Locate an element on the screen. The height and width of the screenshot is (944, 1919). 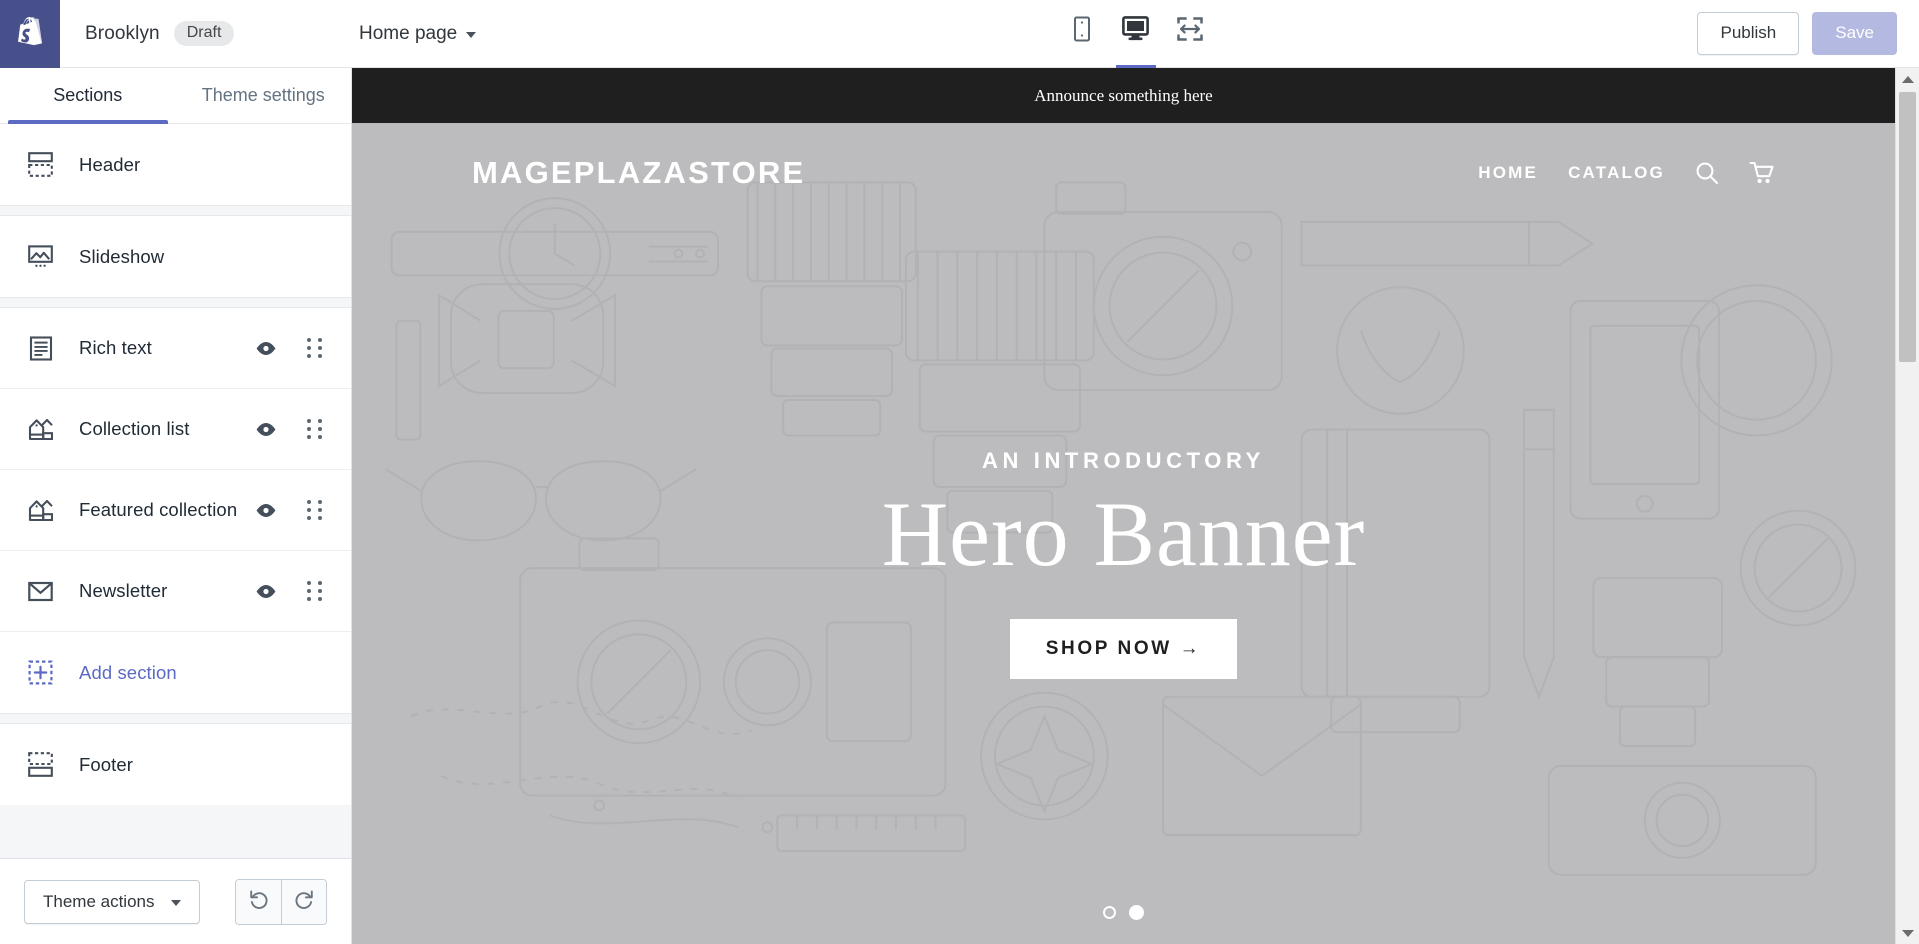
sidebar-item-newsletter: Newsletter is located at coordinates (175, 591).